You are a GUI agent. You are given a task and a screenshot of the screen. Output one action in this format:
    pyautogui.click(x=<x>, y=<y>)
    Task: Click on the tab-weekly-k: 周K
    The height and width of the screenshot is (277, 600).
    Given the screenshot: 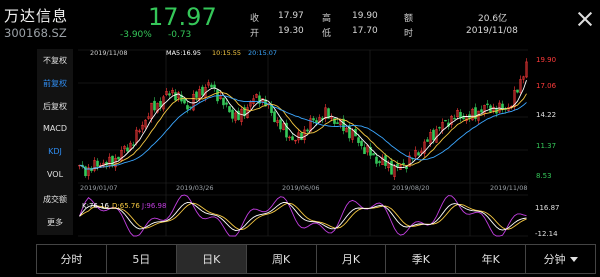 What is the action you would take?
    pyautogui.click(x=281, y=259)
    